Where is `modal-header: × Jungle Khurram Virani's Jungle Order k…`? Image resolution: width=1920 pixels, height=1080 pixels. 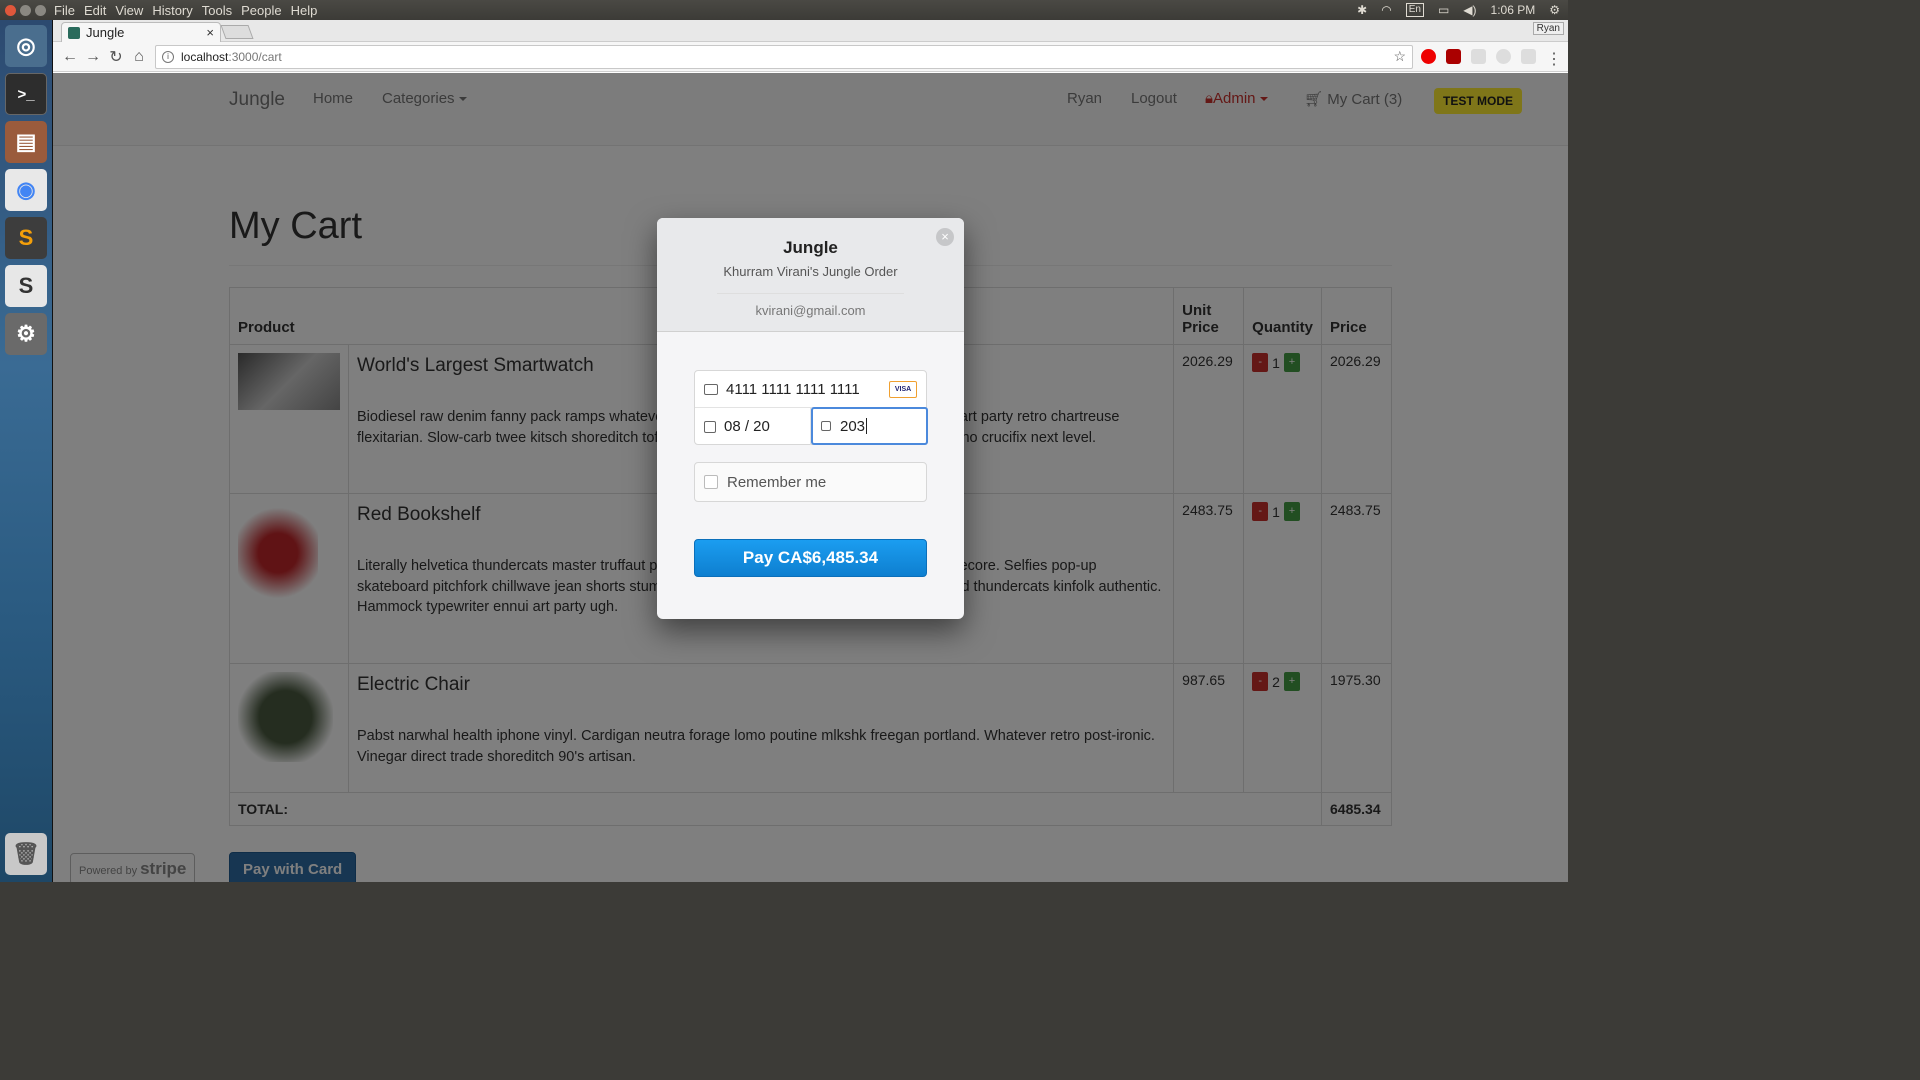 modal-header: × Jungle Khurram Virani's Jungle Order k… is located at coordinates (810, 275).